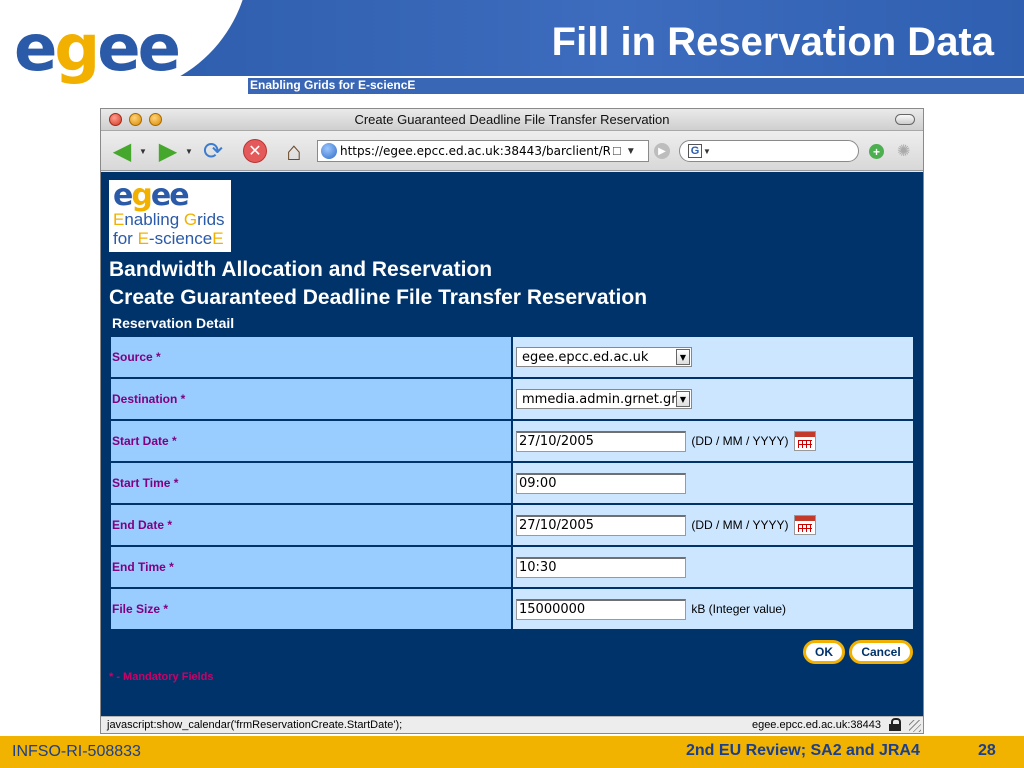 This screenshot has width=1024, height=768. Describe the element at coordinates (713, 567) in the screenshot. I see `end-time-cell: 10:30` at that location.